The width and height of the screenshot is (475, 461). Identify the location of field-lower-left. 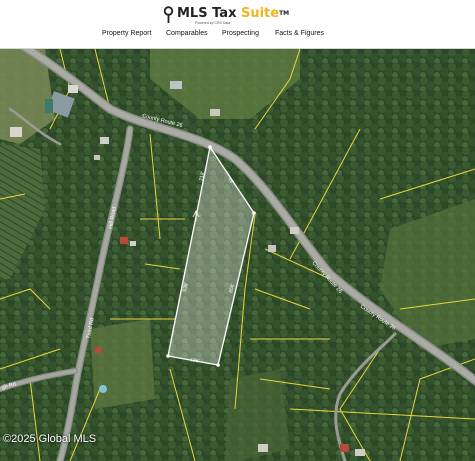
(122, 364).